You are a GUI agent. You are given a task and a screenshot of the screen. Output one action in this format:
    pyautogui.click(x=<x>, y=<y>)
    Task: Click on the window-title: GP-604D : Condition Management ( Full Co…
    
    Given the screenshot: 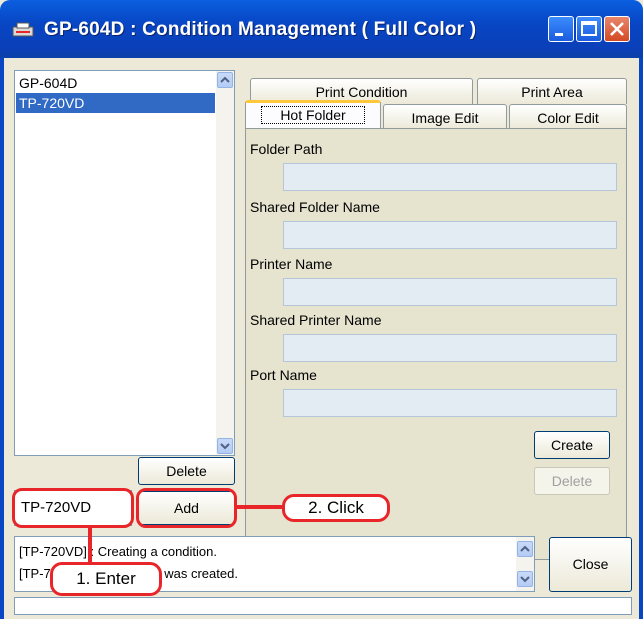 What is the action you would take?
    pyautogui.click(x=260, y=29)
    